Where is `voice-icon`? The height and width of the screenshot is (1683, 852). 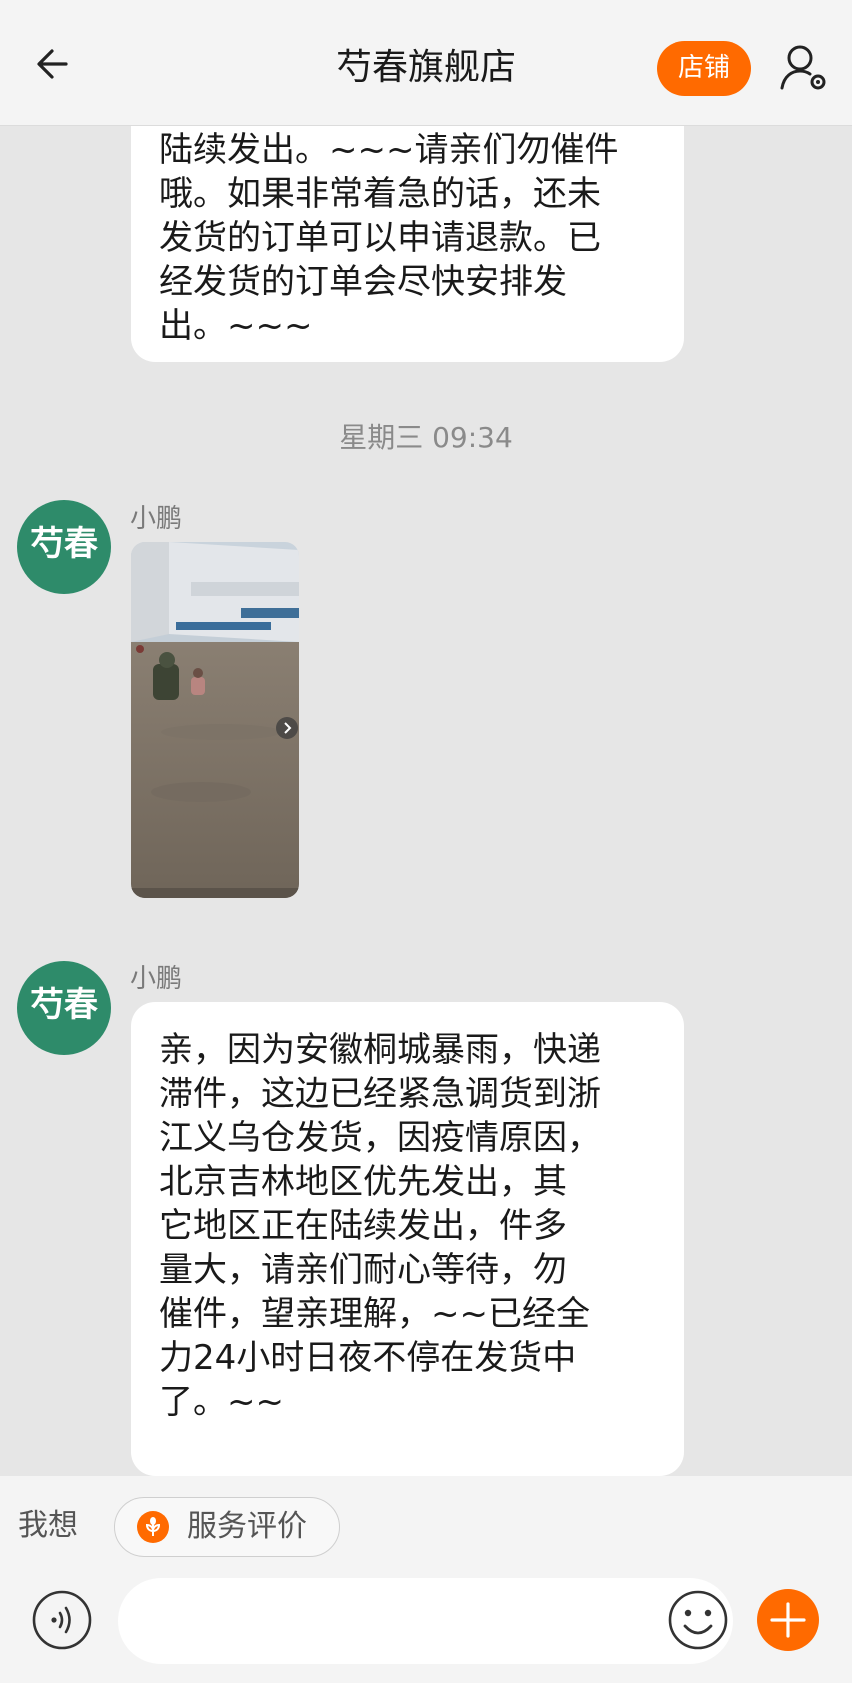 voice-icon is located at coordinates (62, 1620).